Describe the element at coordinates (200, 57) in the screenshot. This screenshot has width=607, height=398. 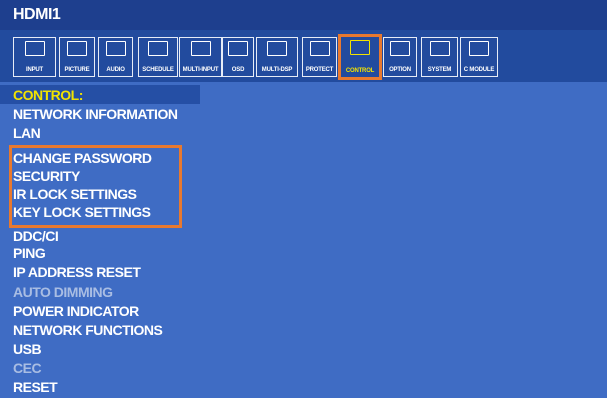
I see `tab-multi-input: MULTI-INPUT` at that location.